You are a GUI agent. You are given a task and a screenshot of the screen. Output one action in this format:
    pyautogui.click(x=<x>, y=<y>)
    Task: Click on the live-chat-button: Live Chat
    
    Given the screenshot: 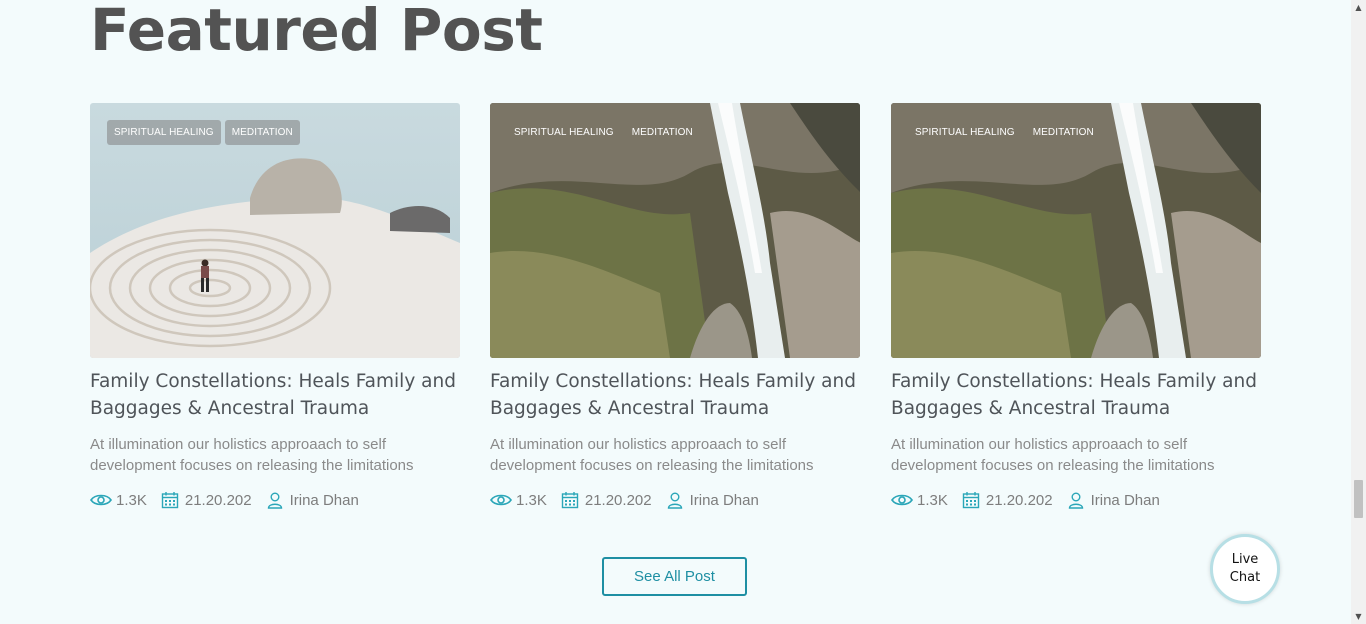 What is the action you would take?
    pyautogui.click(x=1245, y=569)
    